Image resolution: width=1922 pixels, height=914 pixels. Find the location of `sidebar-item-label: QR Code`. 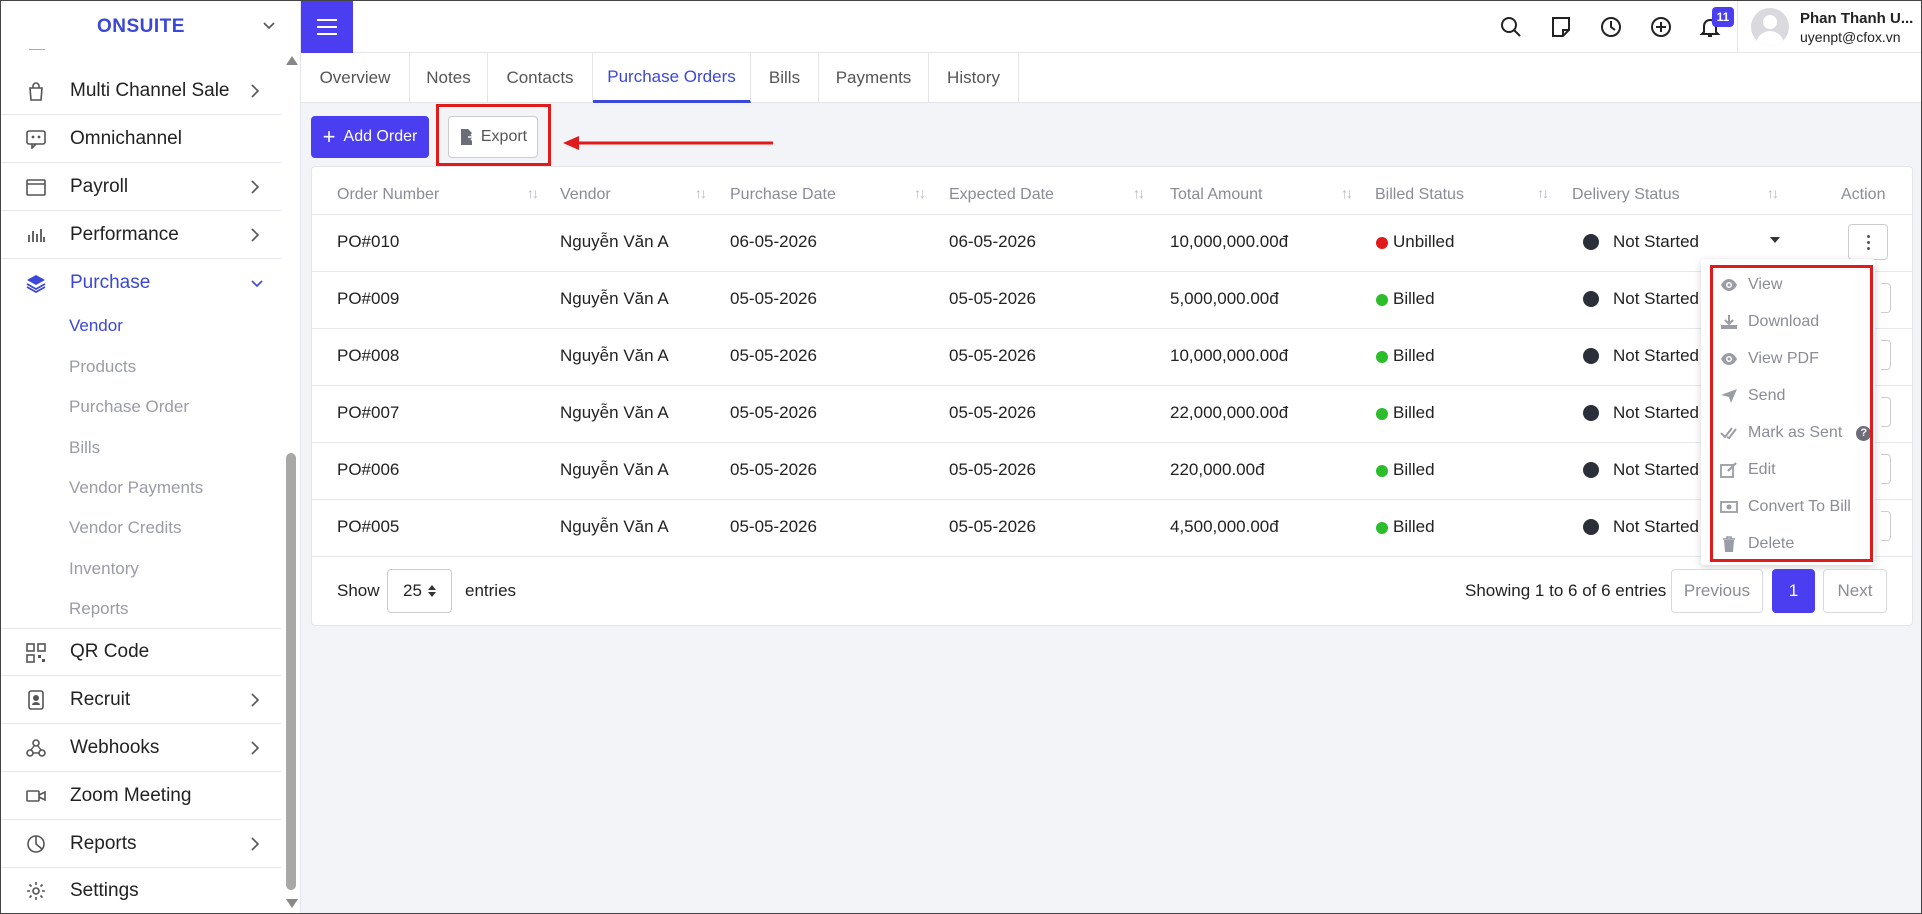

sidebar-item-label: QR Code is located at coordinates (110, 651).